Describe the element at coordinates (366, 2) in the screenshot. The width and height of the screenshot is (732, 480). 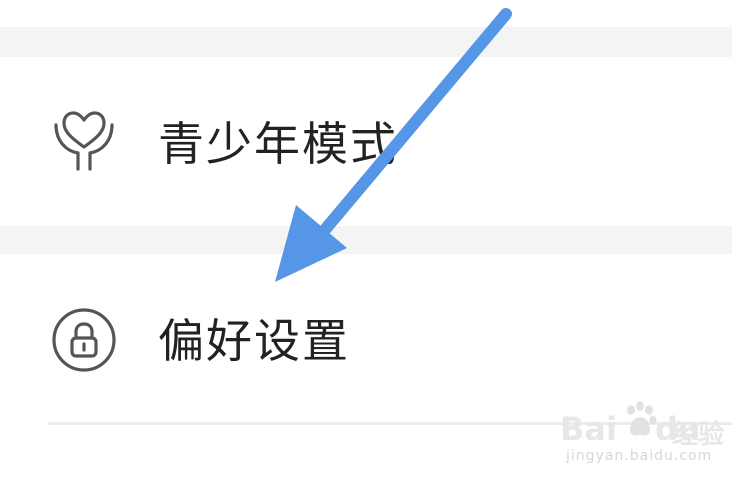
I see `top-spacer` at that location.